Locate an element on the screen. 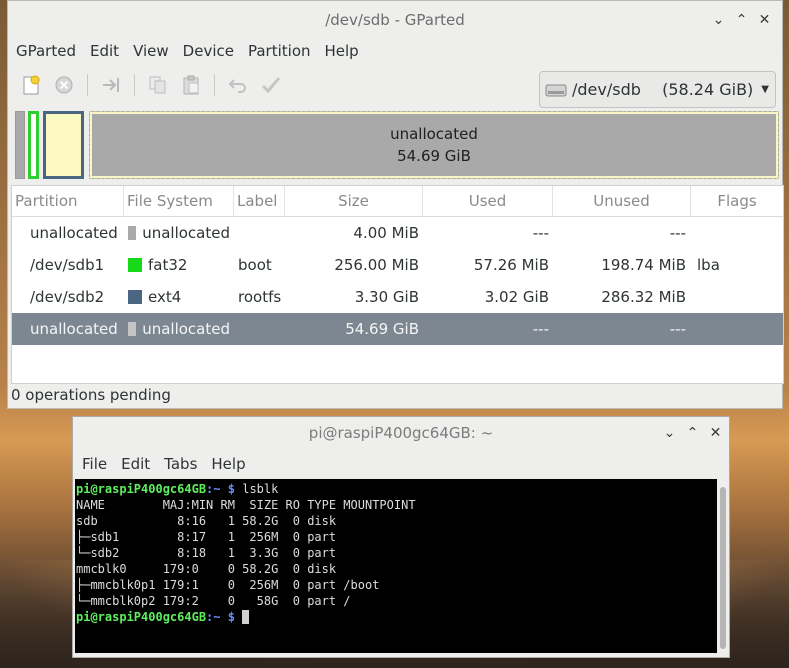 The image size is (789, 668). table-row: unallocated unallocated 54.69 GiB --- --- is located at coordinates (397, 329).